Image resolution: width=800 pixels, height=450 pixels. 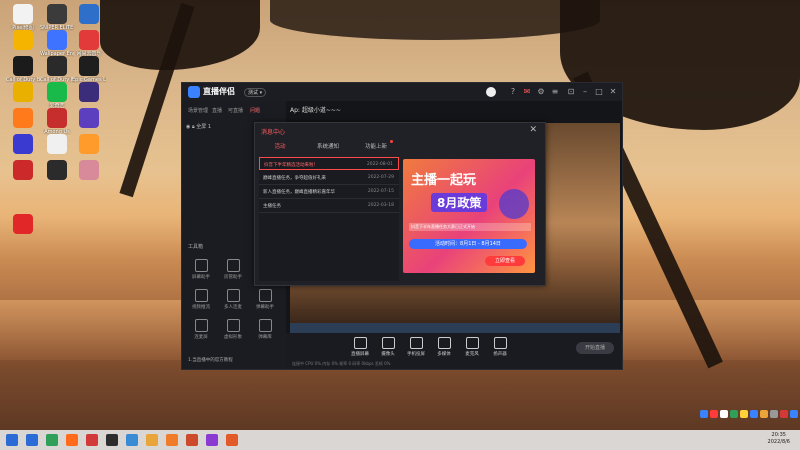 What do you see at coordinates (329, 163) in the screenshot?
I see `message-row: 抖音下半年精选活动来啦！ 2022-08-01` at bounding box center [329, 163].